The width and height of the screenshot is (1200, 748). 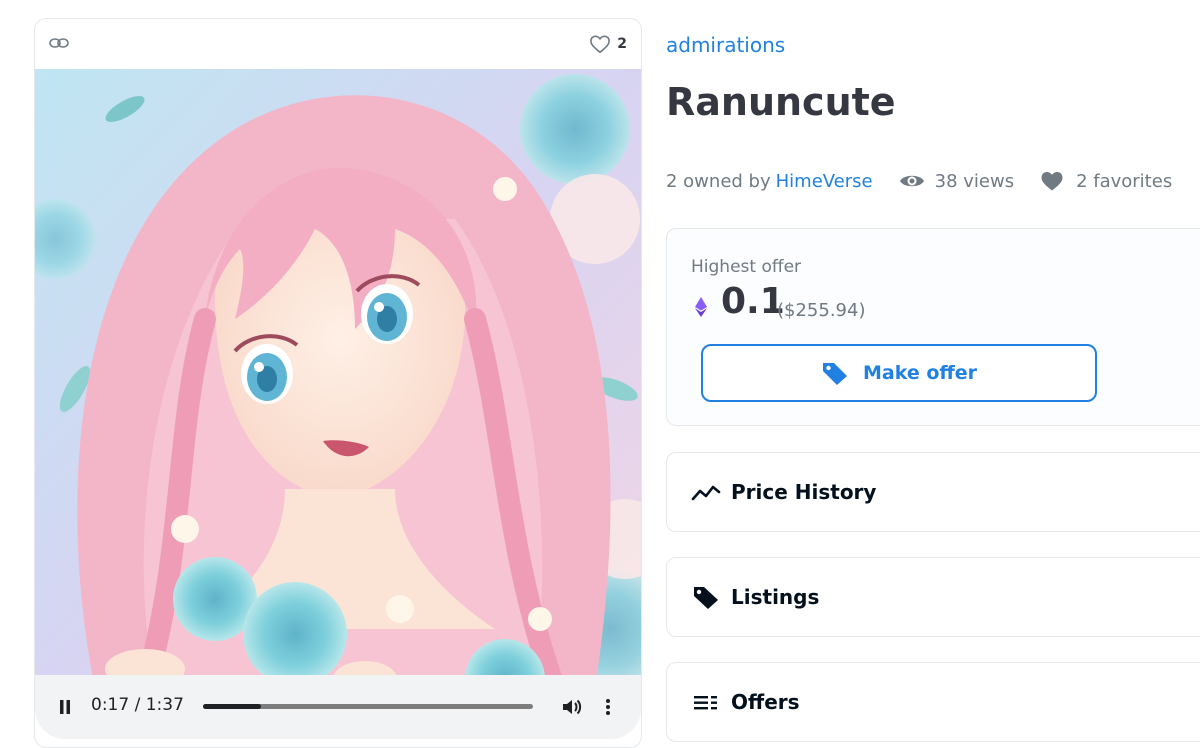 What do you see at coordinates (338, 44) in the screenshot?
I see `media-header: 2` at bounding box center [338, 44].